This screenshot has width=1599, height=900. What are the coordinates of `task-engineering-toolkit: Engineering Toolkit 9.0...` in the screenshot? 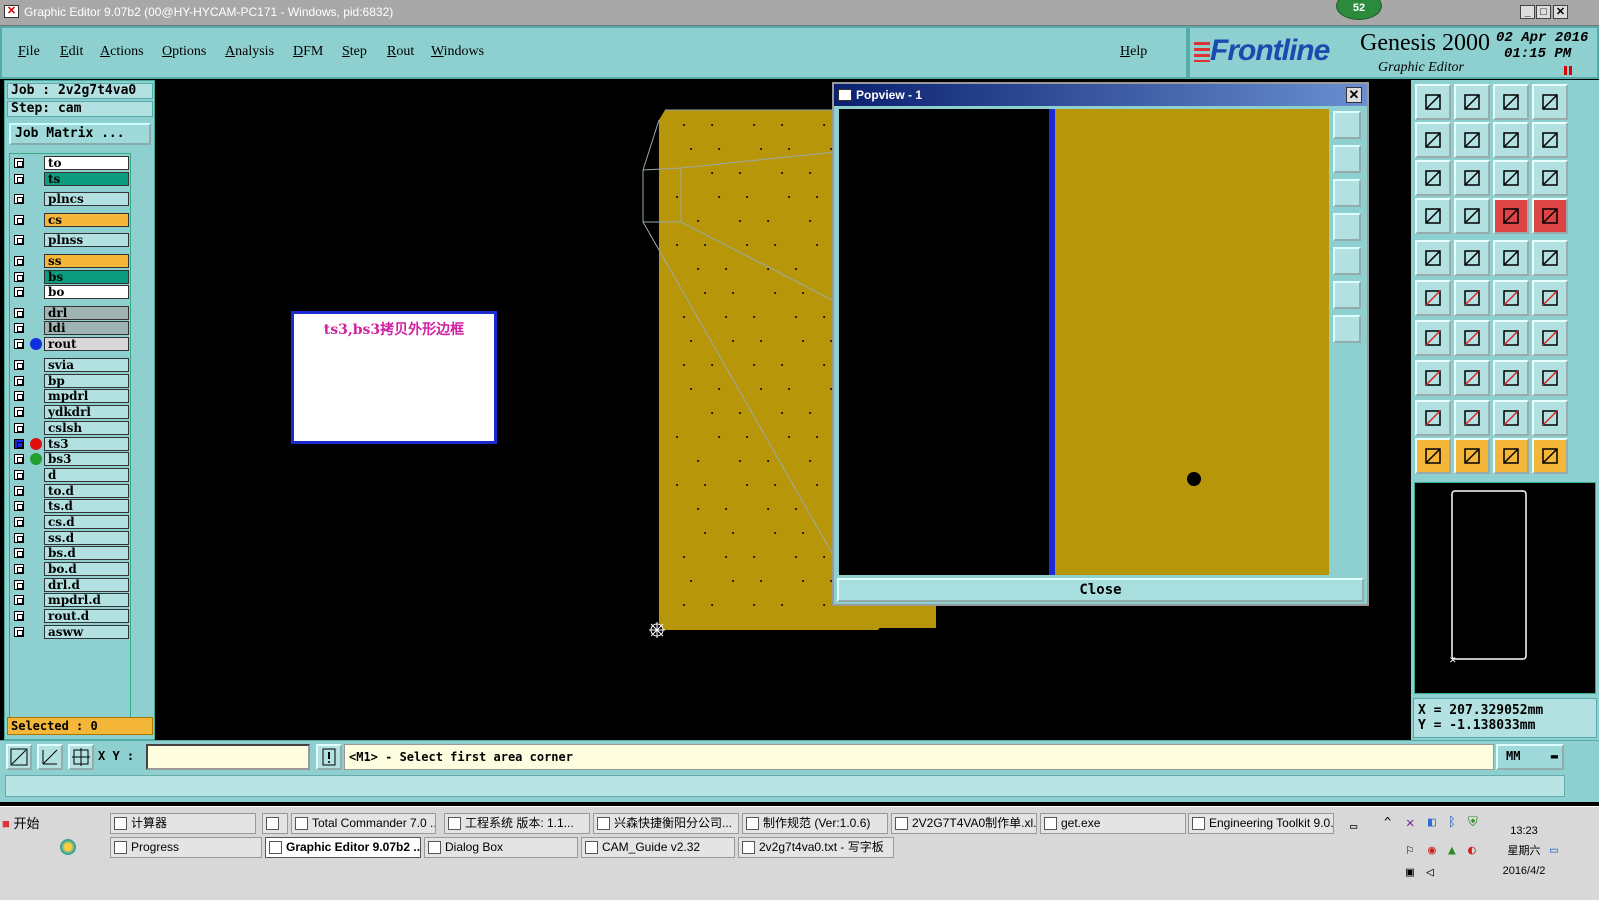 It's located at (1261, 823).